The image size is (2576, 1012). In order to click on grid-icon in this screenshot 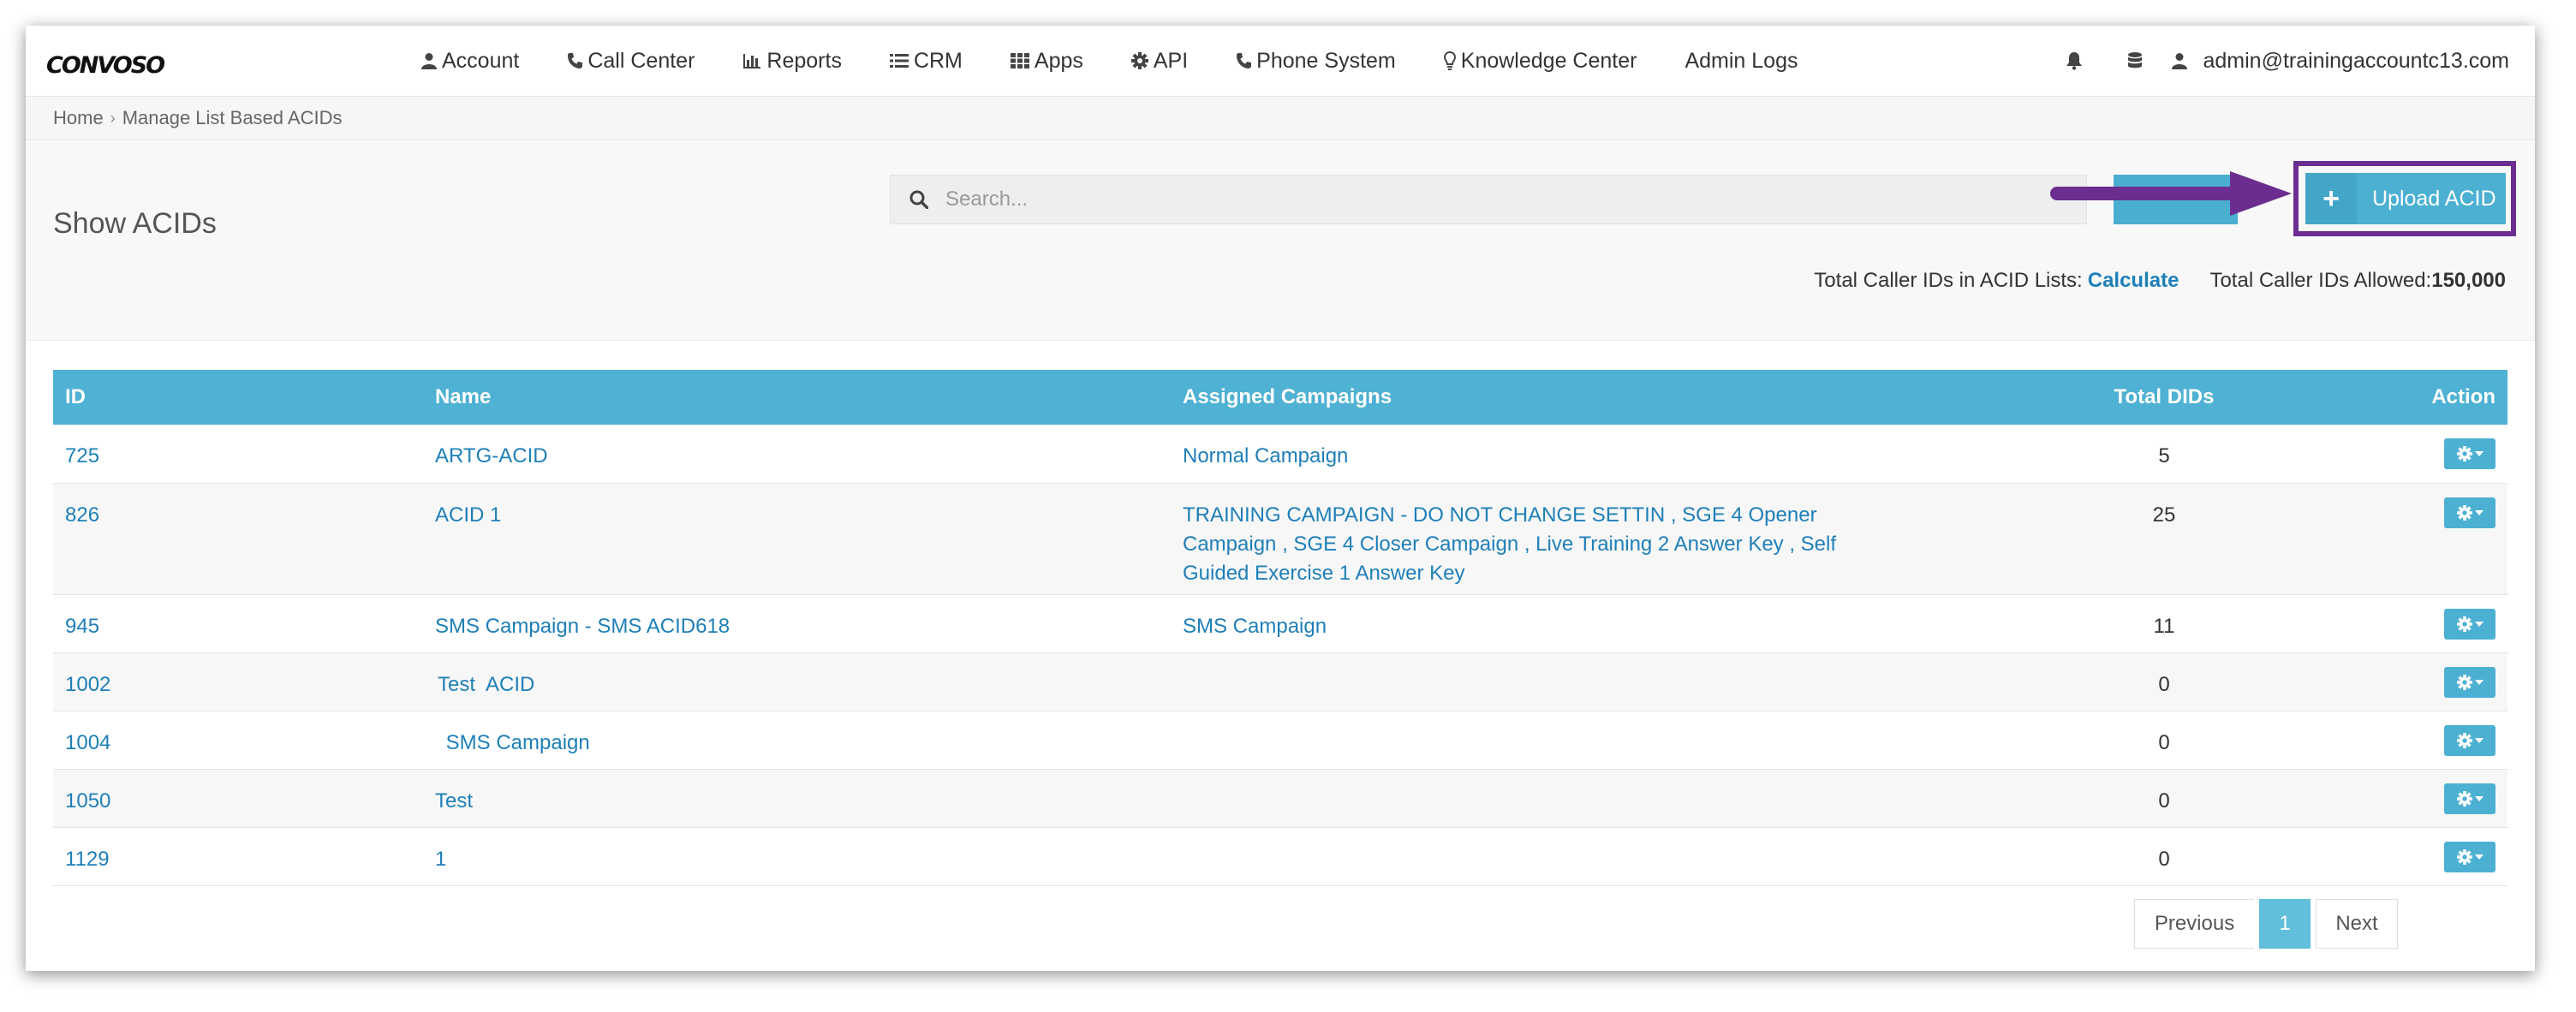, I will do `click(1020, 60)`.